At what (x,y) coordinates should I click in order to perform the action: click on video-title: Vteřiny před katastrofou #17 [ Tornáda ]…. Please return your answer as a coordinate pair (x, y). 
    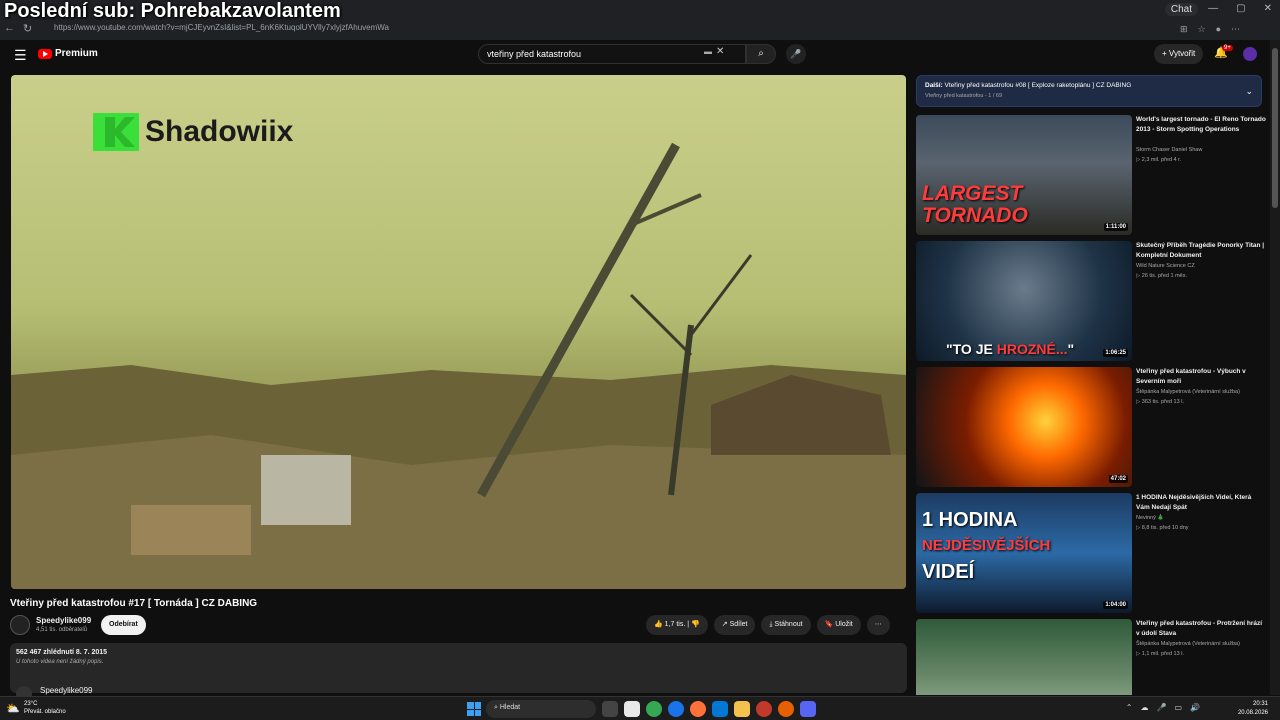
    Looking at the image, I should click on (134, 603).